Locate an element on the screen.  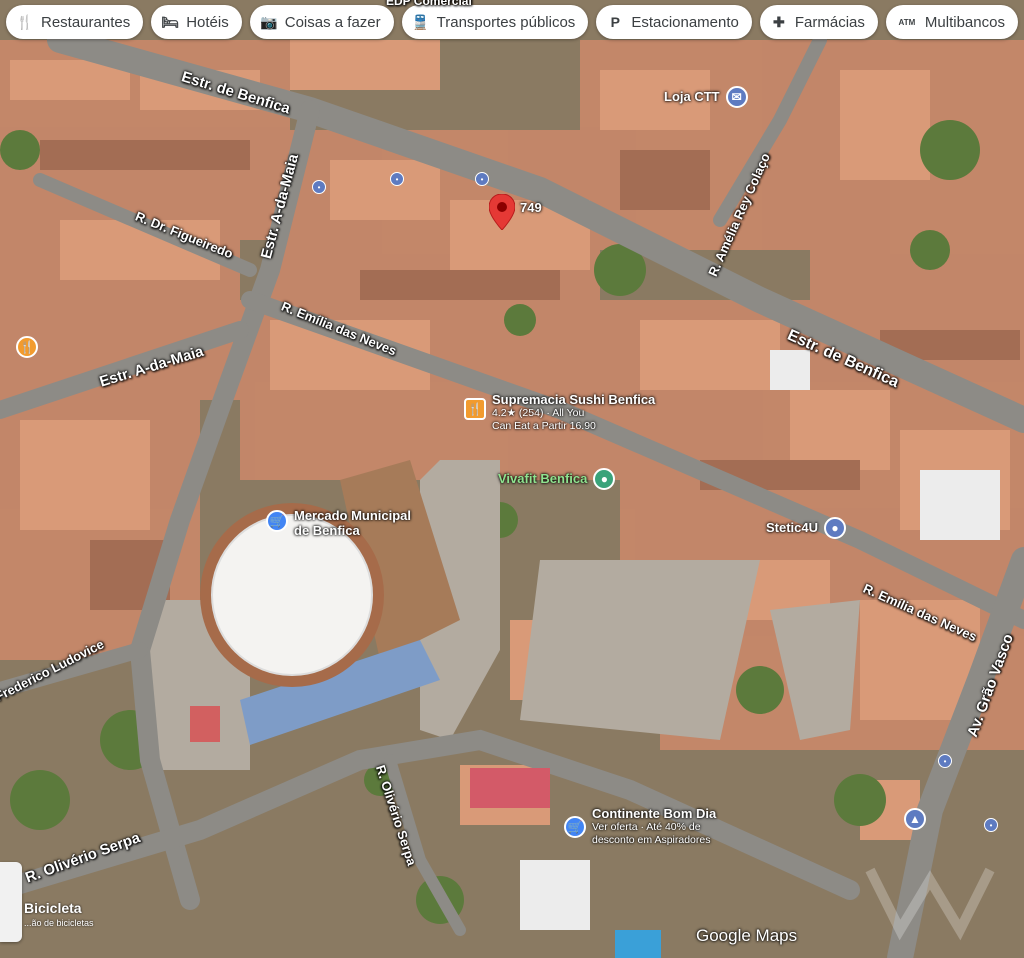
chip-restaurants: 🍴 Restaurantes is located at coordinates (75, 22).